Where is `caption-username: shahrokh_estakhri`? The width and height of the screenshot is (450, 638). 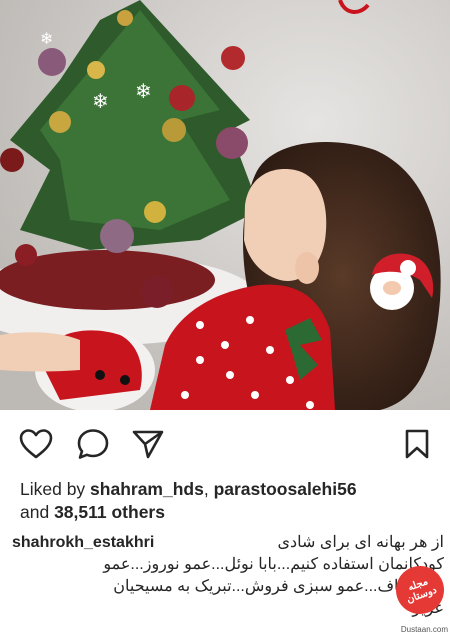 caption-username: shahrokh_estakhri is located at coordinates (83, 543).